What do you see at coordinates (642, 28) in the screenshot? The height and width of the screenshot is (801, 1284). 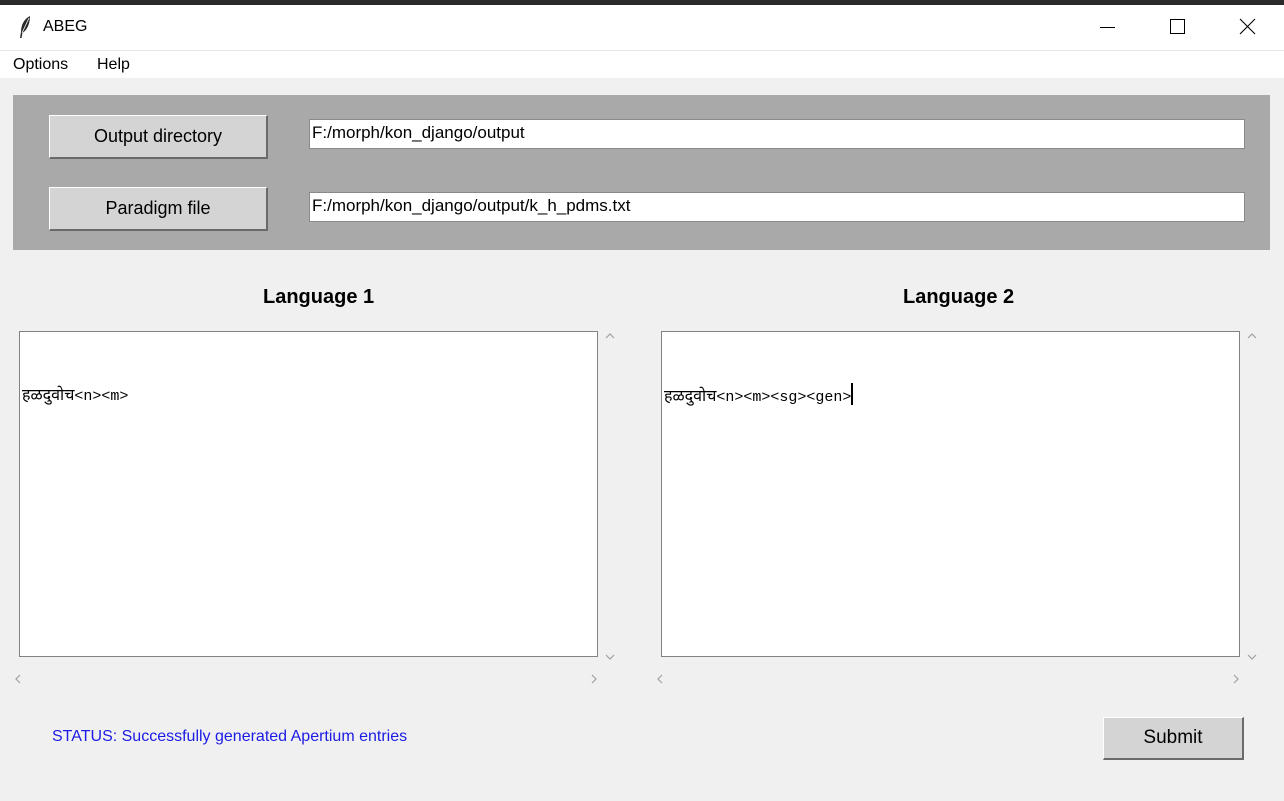 I see `title-bar: ABEG` at bounding box center [642, 28].